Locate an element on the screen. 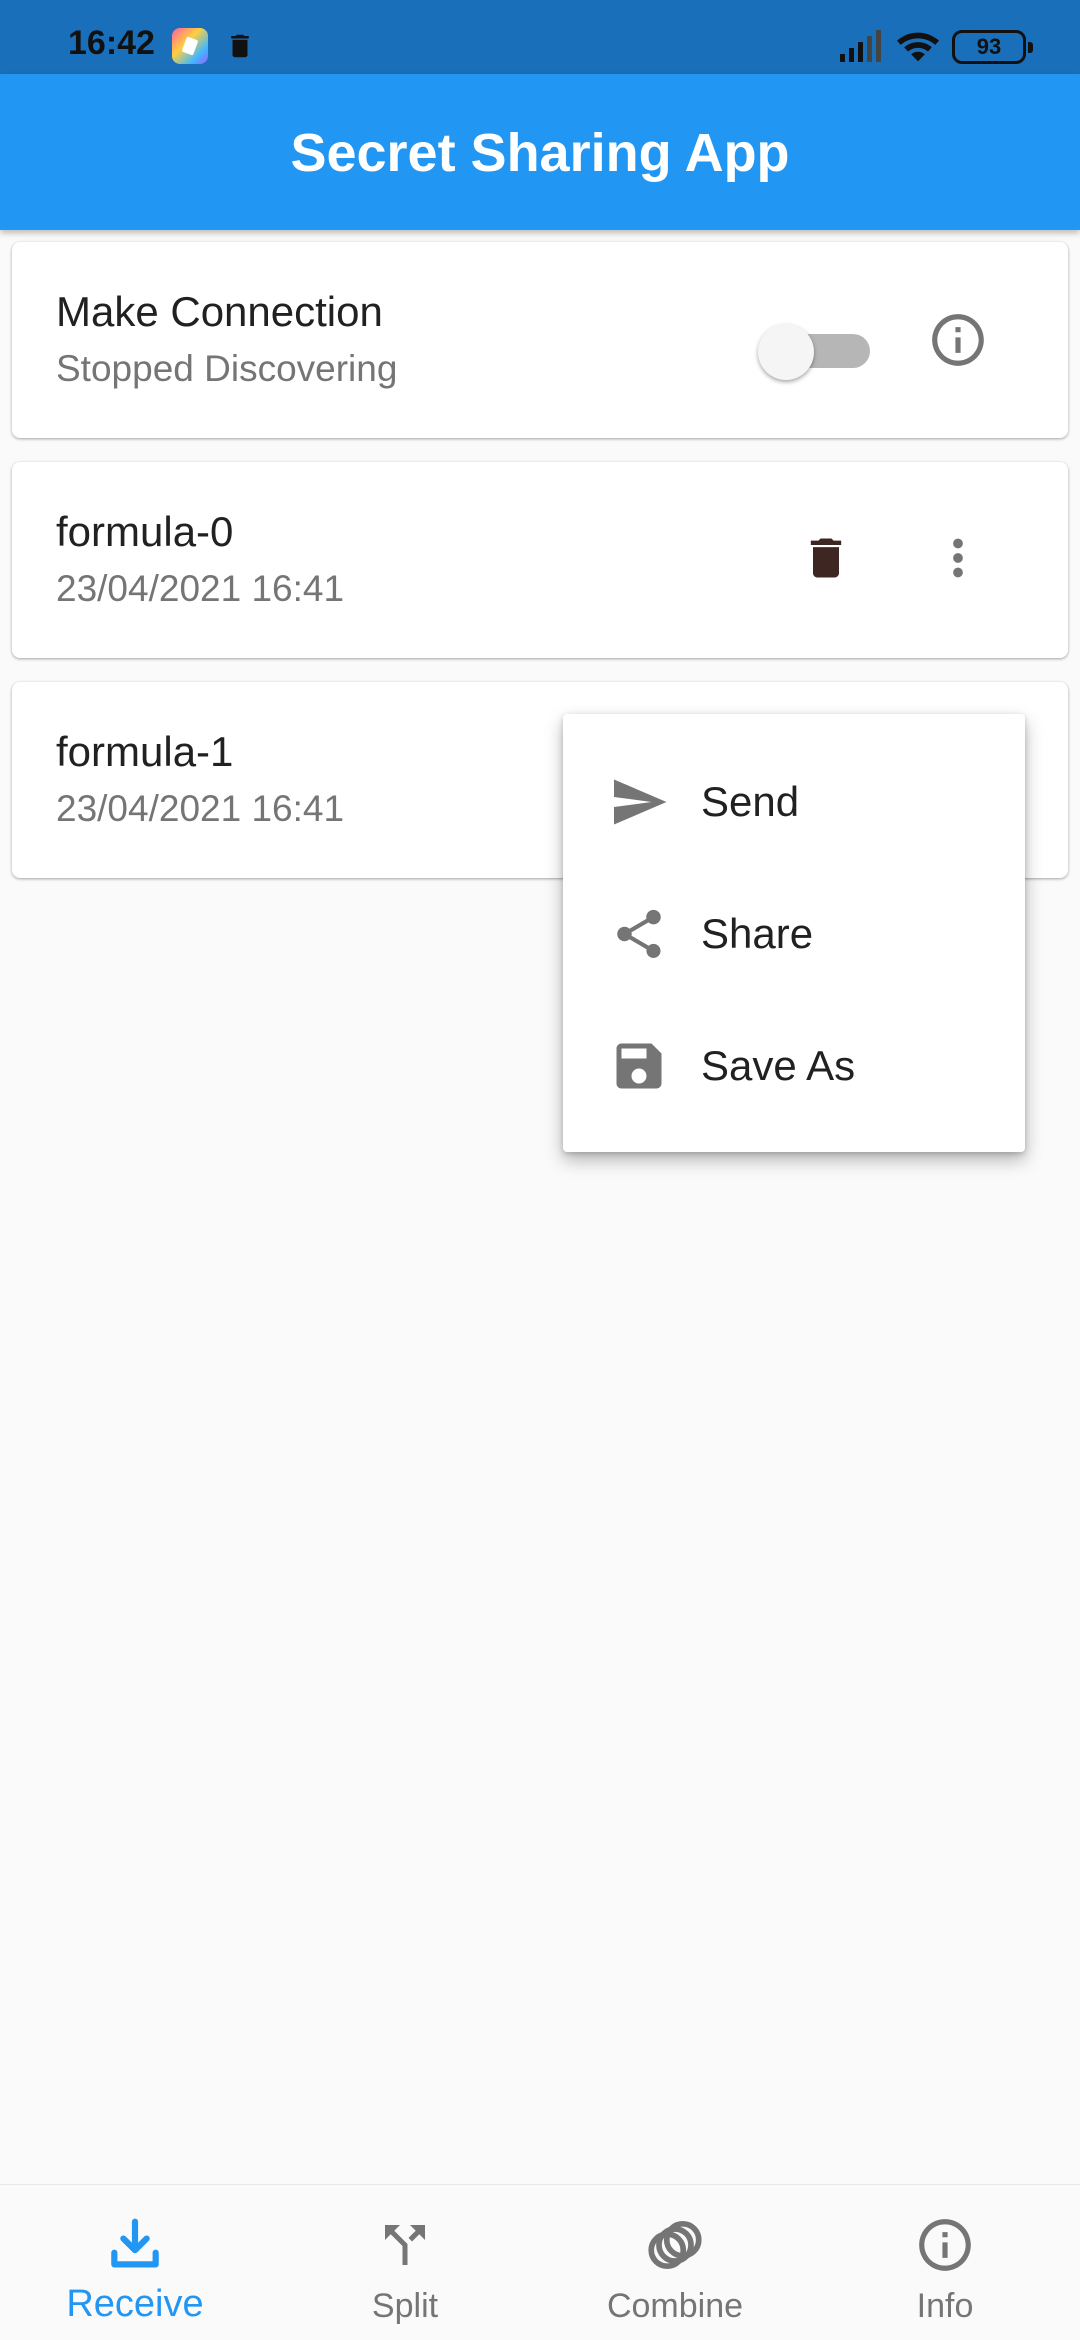 The height and width of the screenshot is (2340, 1080). battery-indicator: 93 is located at coordinates (992, 47).